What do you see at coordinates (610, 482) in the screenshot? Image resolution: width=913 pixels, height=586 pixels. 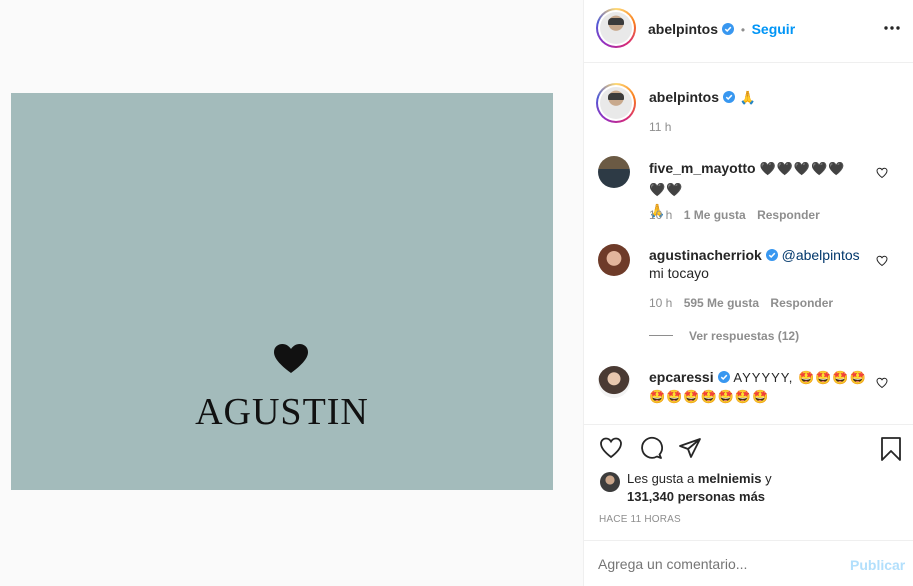 I see `liker-avatar` at bounding box center [610, 482].